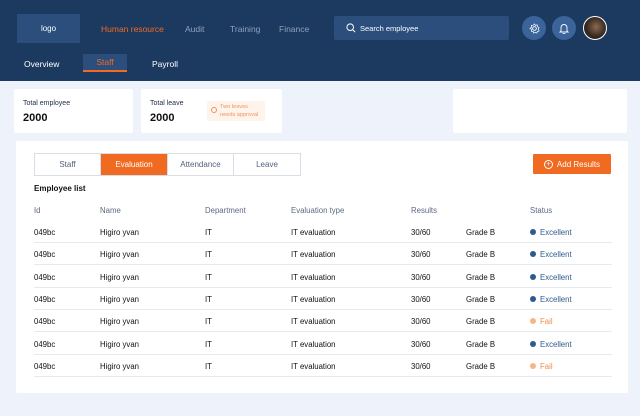 The width and height of the screenshot is (640, 416). What do you see at coordinates (424, 210) in the screenshot?
I see `column-header-results: Results` at bounding box center [424, 210].